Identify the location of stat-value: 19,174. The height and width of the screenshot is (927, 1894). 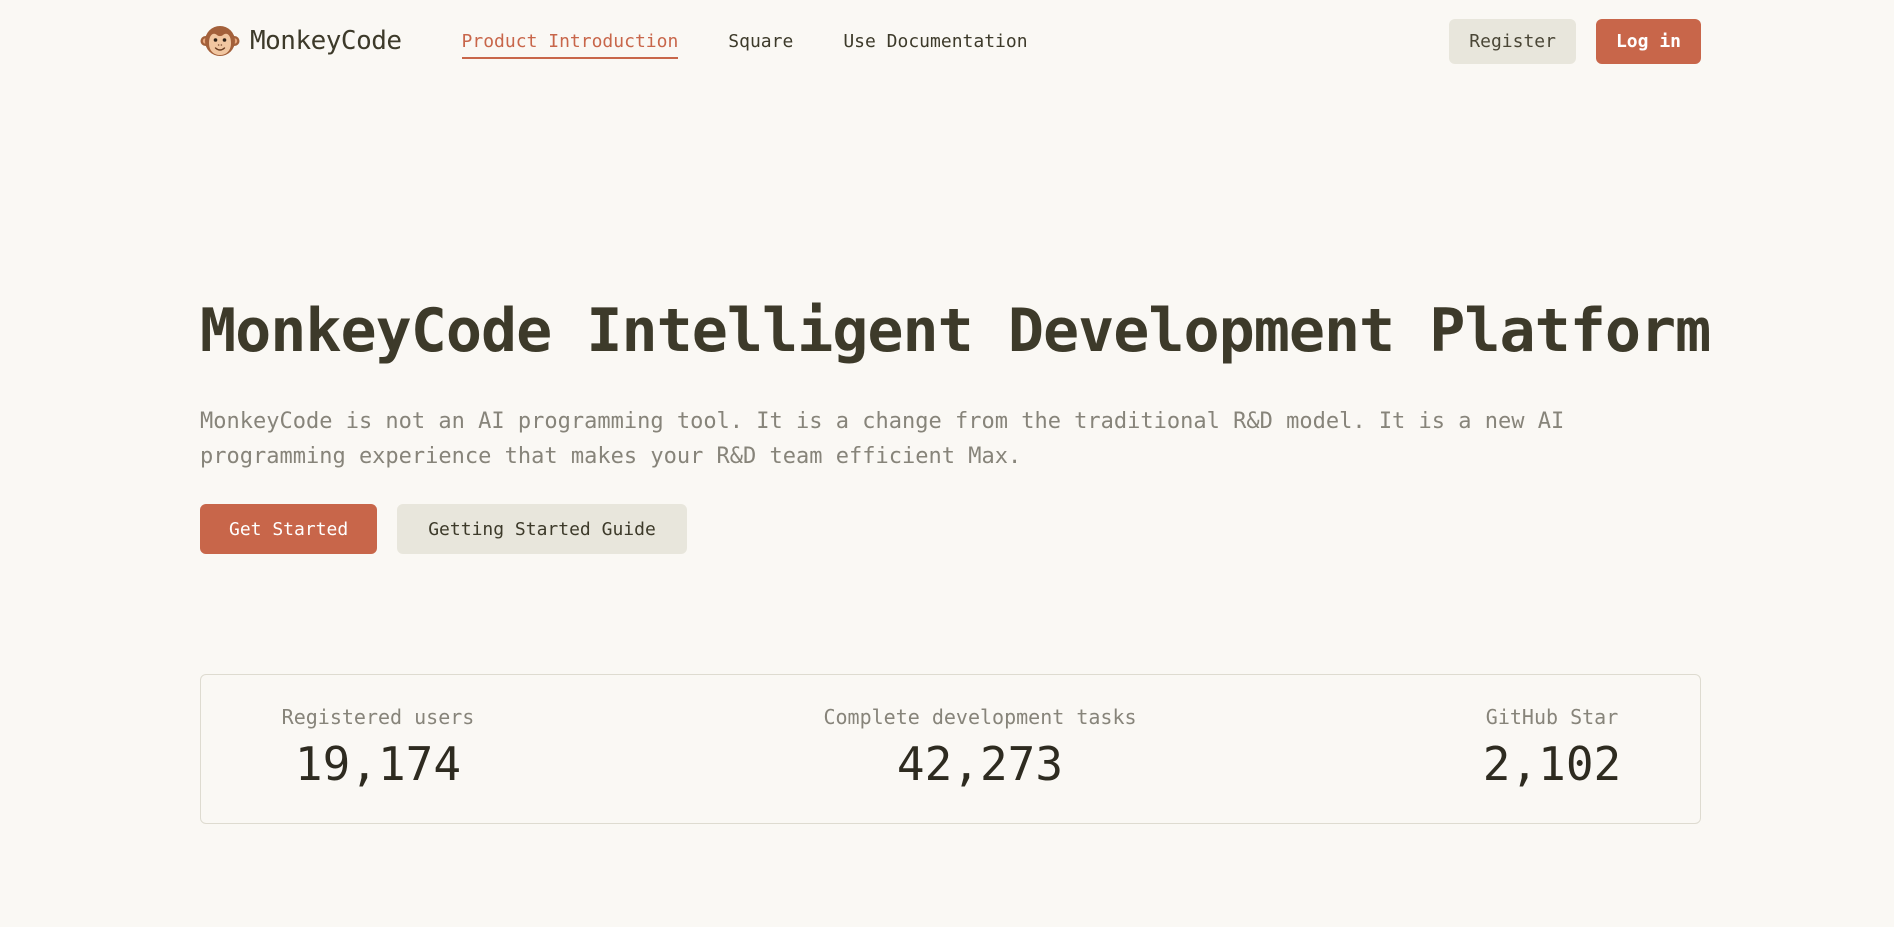
(378, 764).